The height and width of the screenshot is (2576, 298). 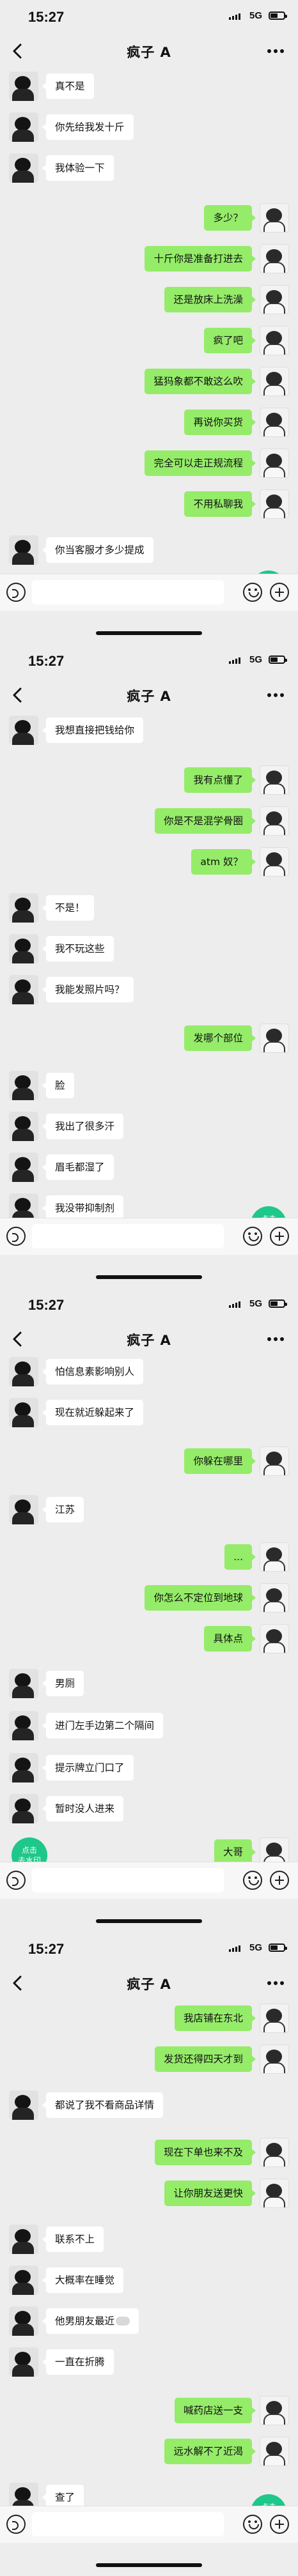 What do you see at coordinates (220, 780) in the screenshot?
I see `message-bubble: 我有点懂了` at bounding box center [220, 780].